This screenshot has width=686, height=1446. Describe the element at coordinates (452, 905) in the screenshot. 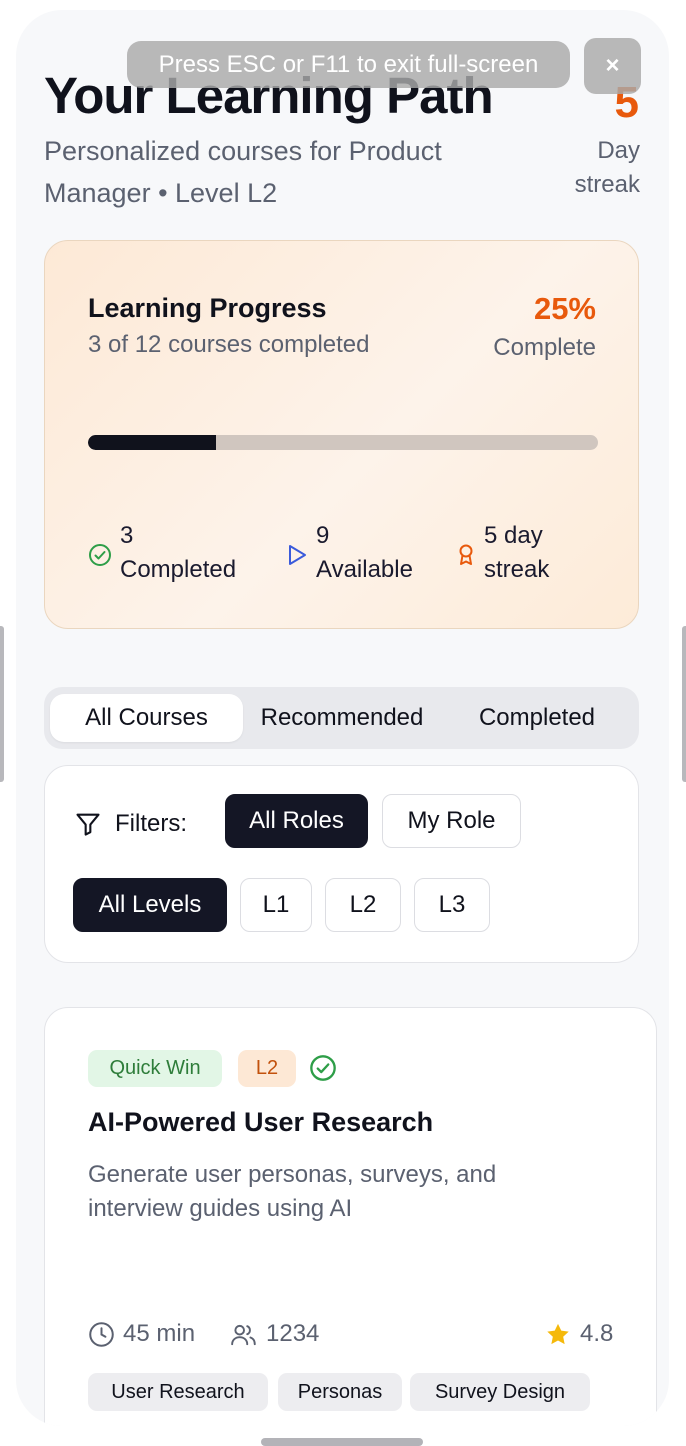

I see `filter-level-l3: L3` at that location.